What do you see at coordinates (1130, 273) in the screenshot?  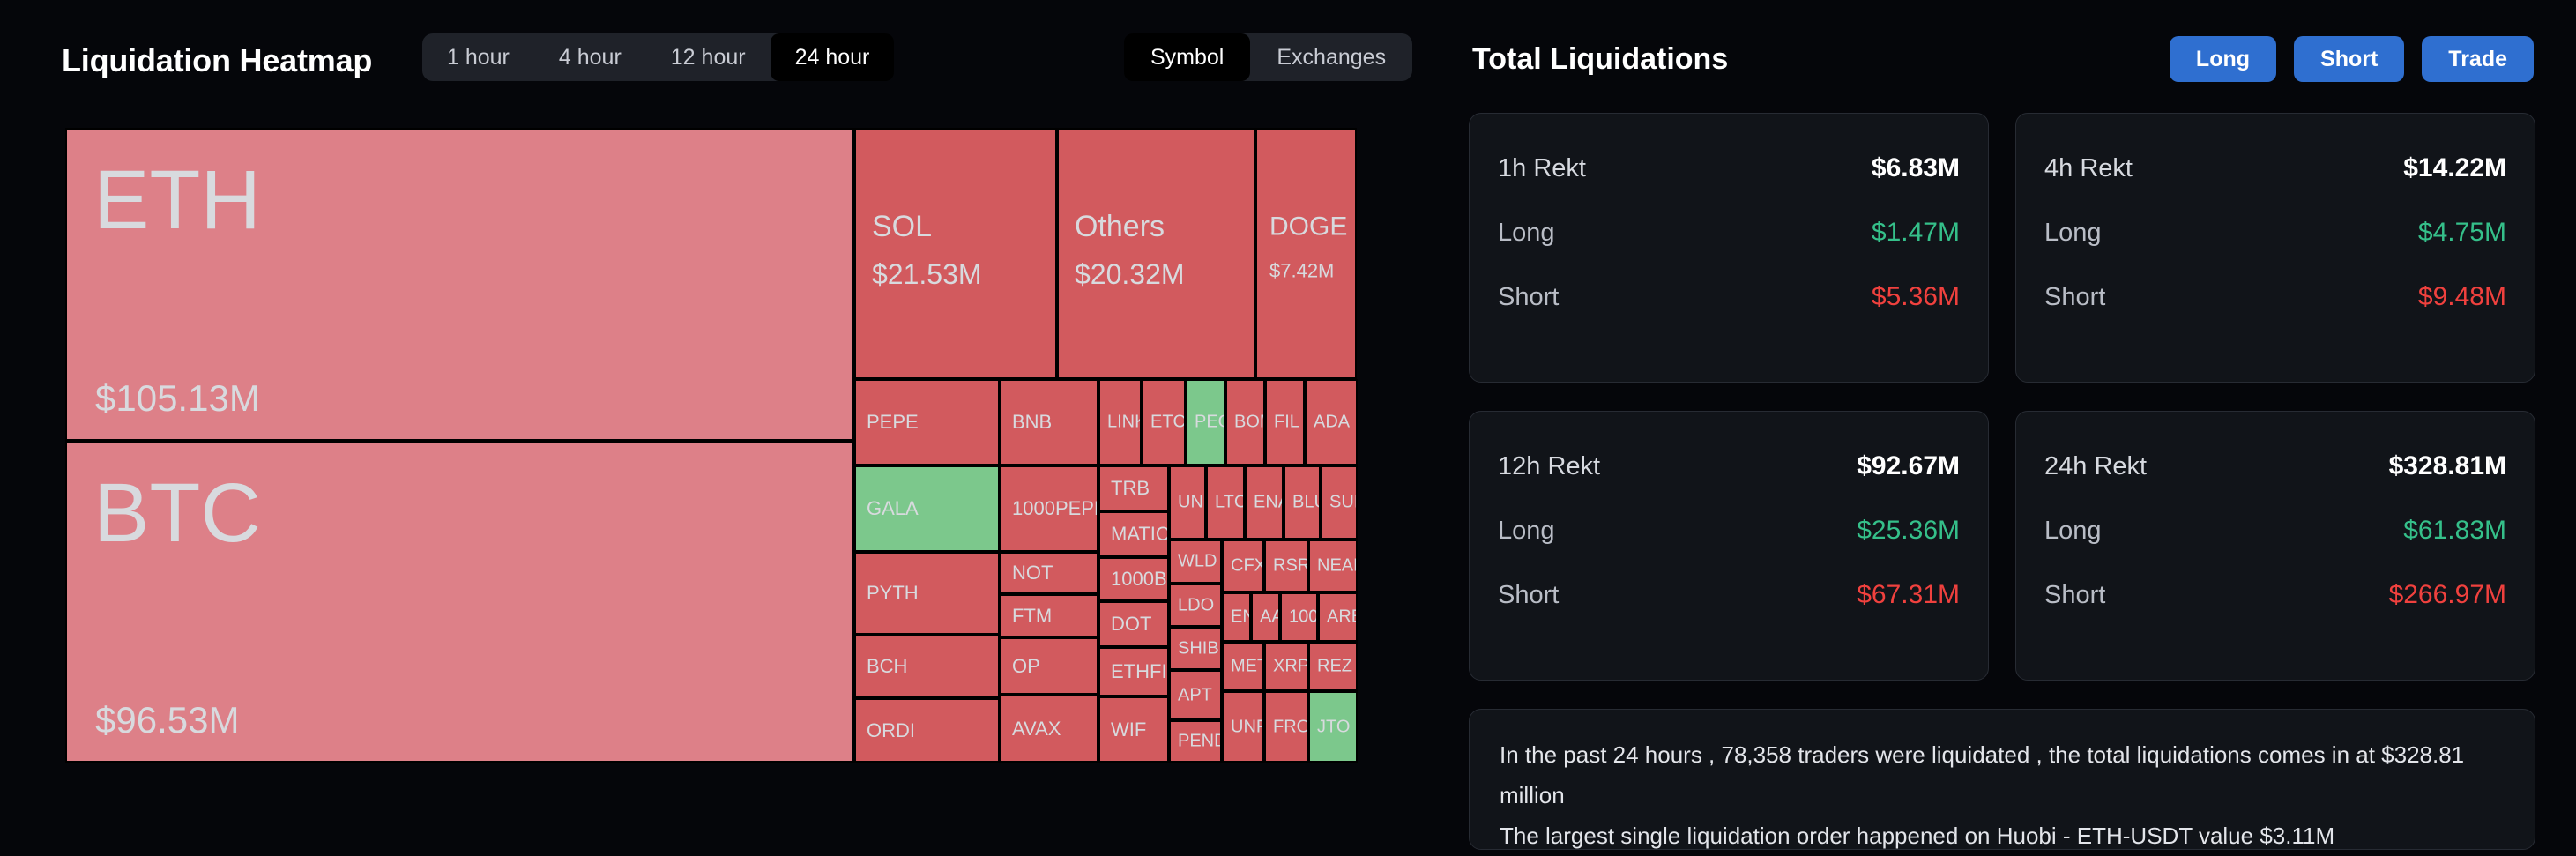 I see `treemap-tile-value: $20.32M` at bounding box center [1130, 273].